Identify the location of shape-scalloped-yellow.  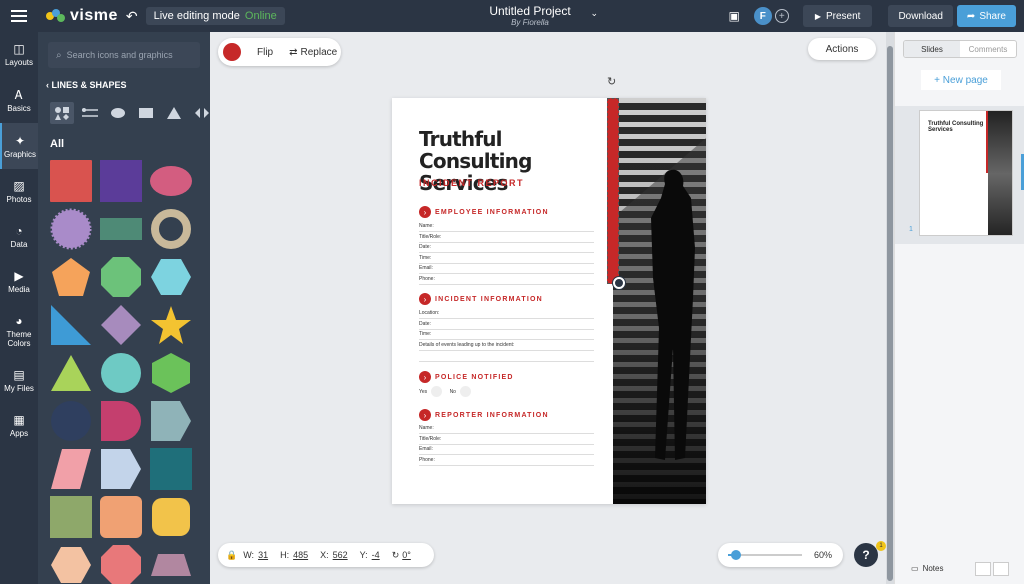
(171, 517).